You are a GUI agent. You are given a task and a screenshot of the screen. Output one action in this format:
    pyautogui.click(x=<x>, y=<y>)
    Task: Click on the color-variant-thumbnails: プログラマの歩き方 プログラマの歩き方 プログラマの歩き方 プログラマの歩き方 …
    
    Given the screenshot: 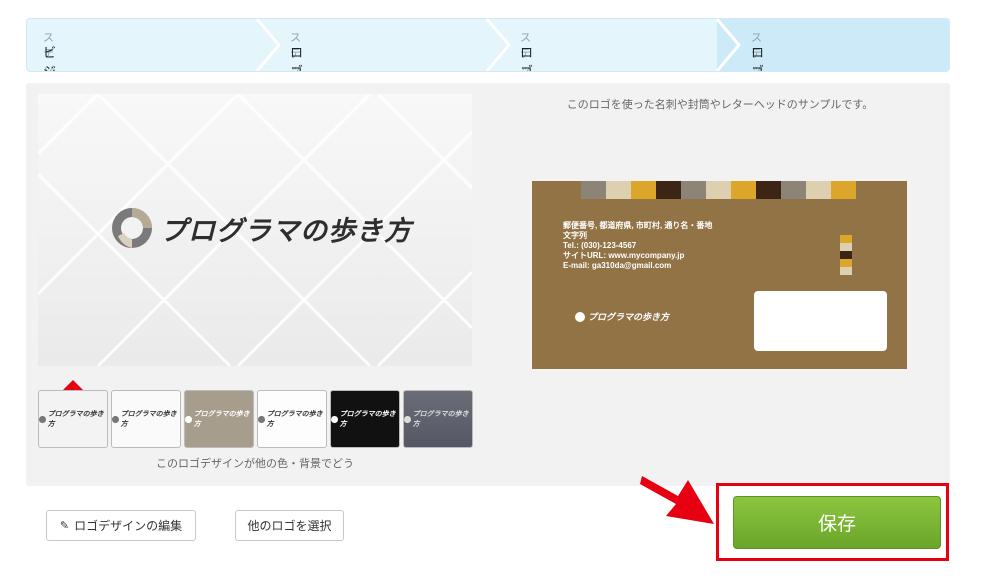 What is the action you would take?
    pyautogui.click(x=255, y=419)
    